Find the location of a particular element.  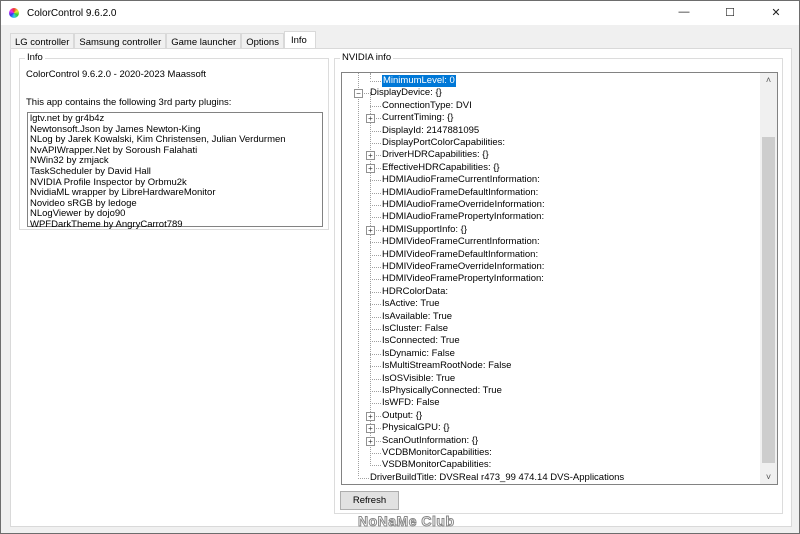

tree-node: HDMIVideoFrameOverrideInformation: is located at coordinates (463, 267).